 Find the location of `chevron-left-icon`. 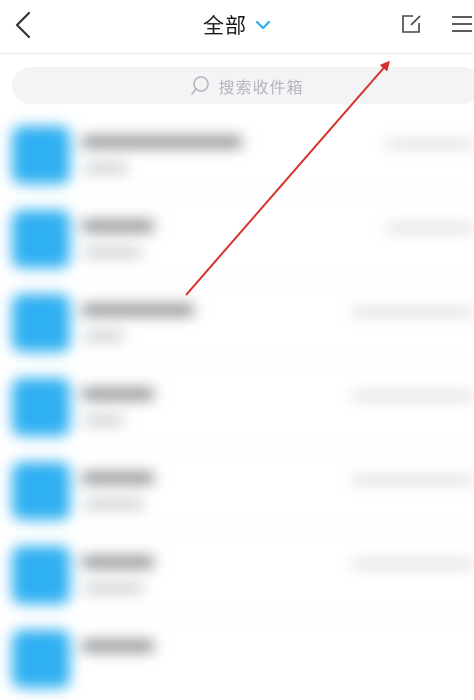

chevron-left-icon is located at coordinates (23, 25).